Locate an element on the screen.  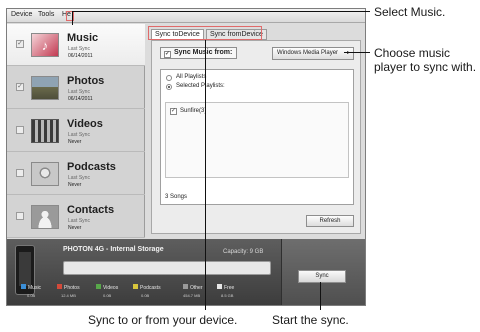
selected-playlists-label: Selected Playlists: is located at coordinates (200, 86).